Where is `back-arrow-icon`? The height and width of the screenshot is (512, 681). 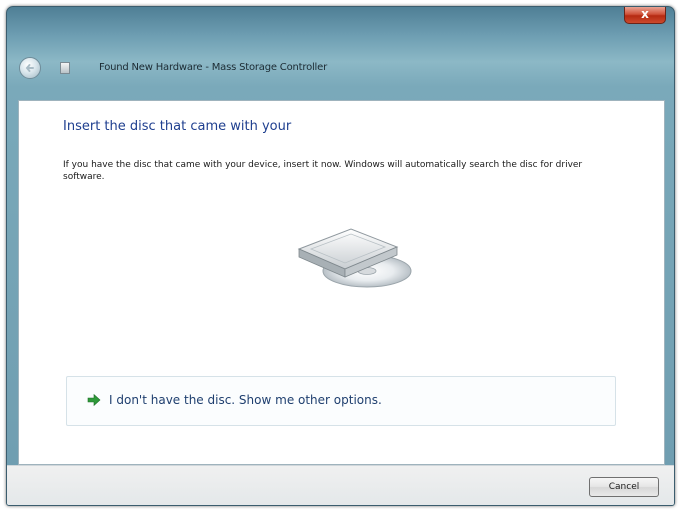 back-arrow-icon is located at coordinates (29, 68).